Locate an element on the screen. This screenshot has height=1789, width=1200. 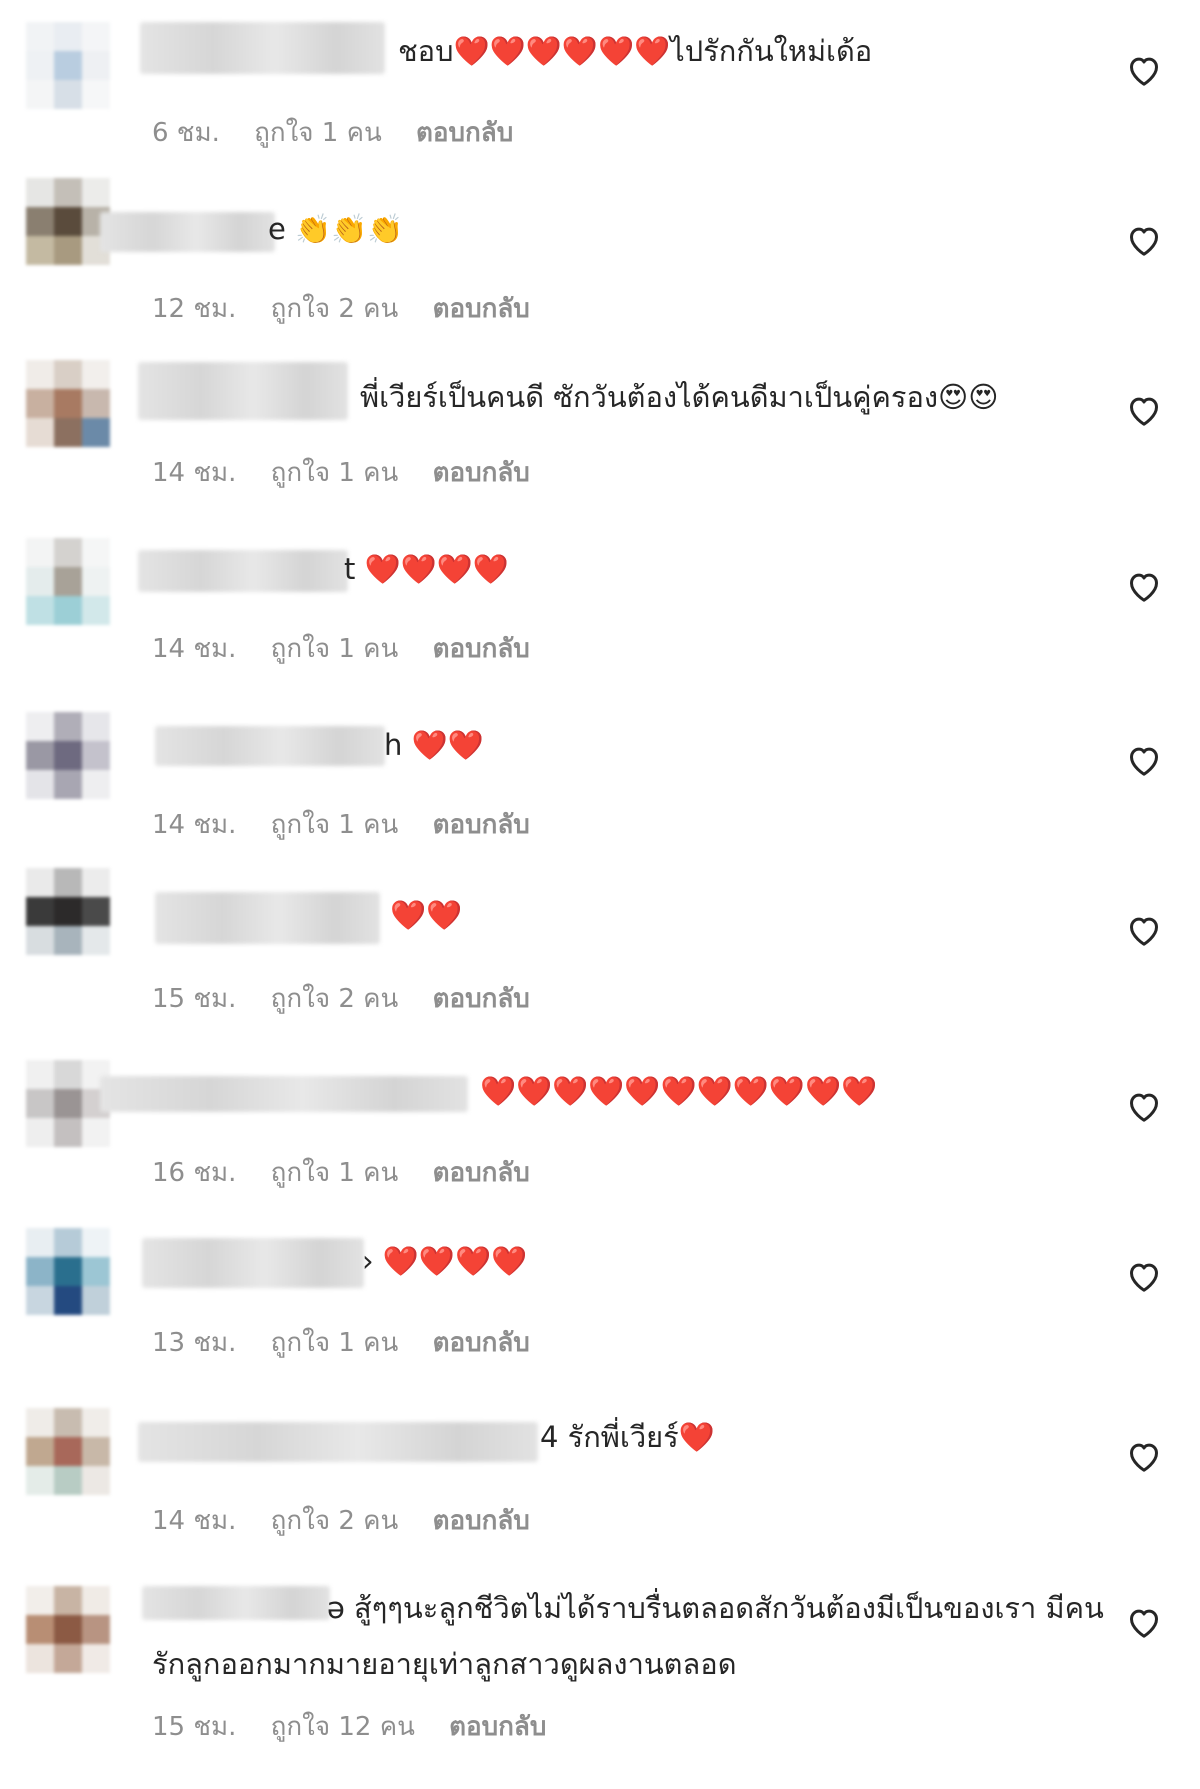
comment-text: 4 รักพี่เวียร์❤️ is located at coordinates (627, 1437).